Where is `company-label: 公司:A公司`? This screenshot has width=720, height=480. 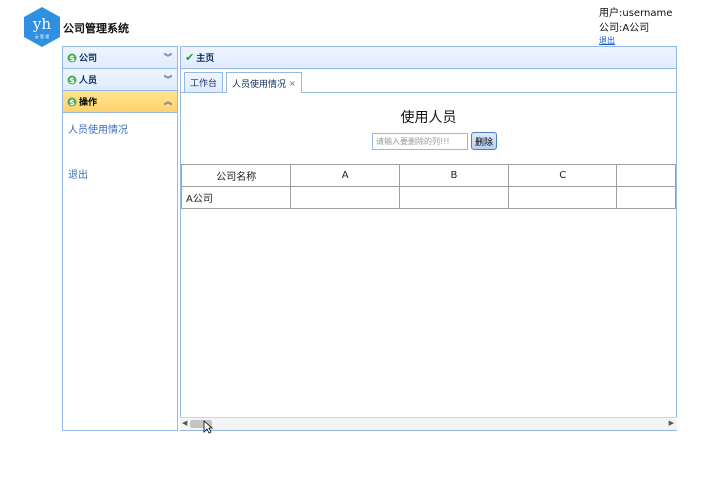
company-label: 公司:A公司 is located at coordinates (624, 28).